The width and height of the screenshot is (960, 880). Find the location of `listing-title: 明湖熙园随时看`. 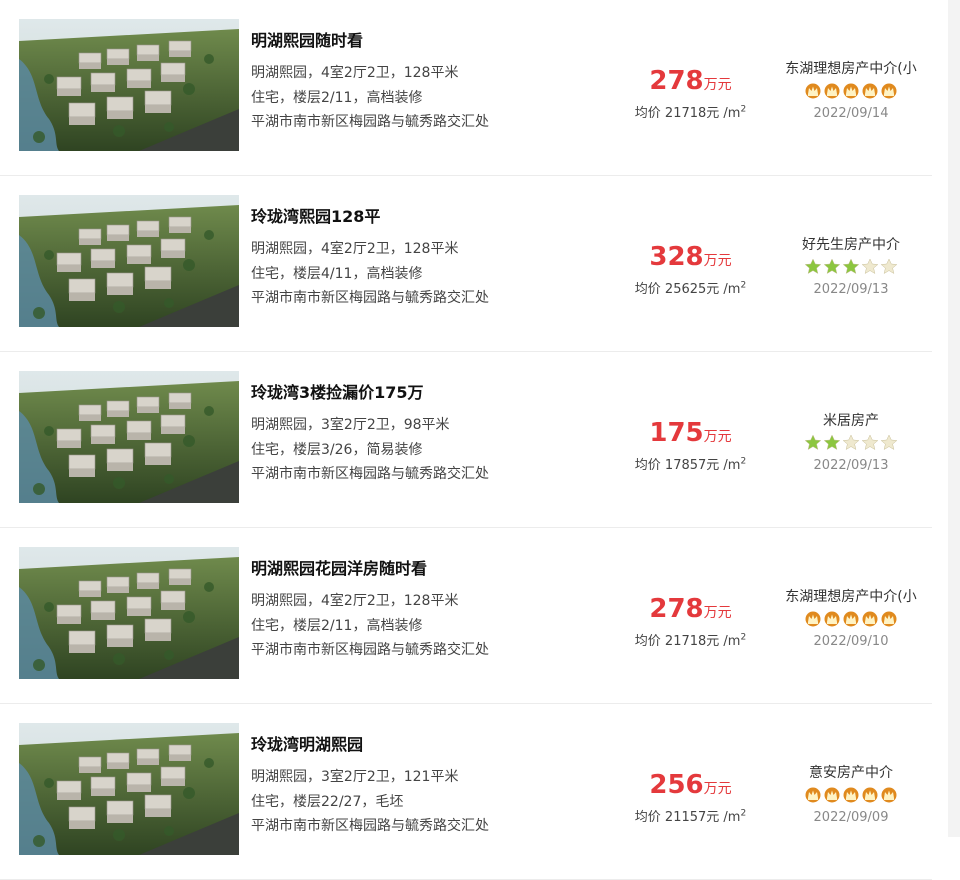

listing-title: 明湖熙园随时看 is located at coordinates (307, 39).